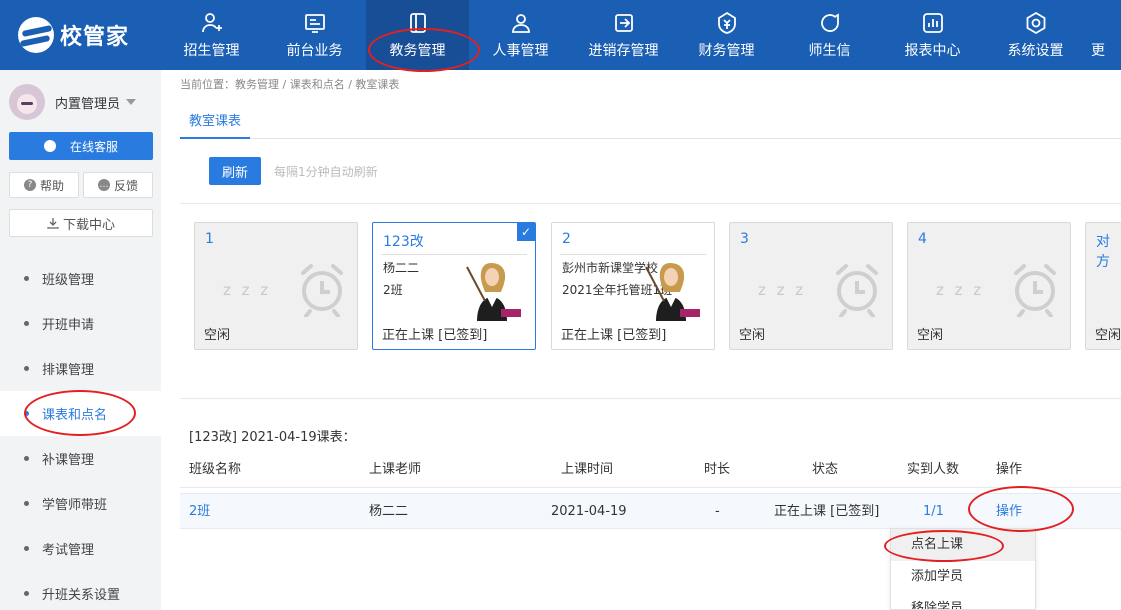 Image resolution: width=1121 pixels, height=610 pixels. I want to click on user-menu: 内置管理员, so click(73, 102).